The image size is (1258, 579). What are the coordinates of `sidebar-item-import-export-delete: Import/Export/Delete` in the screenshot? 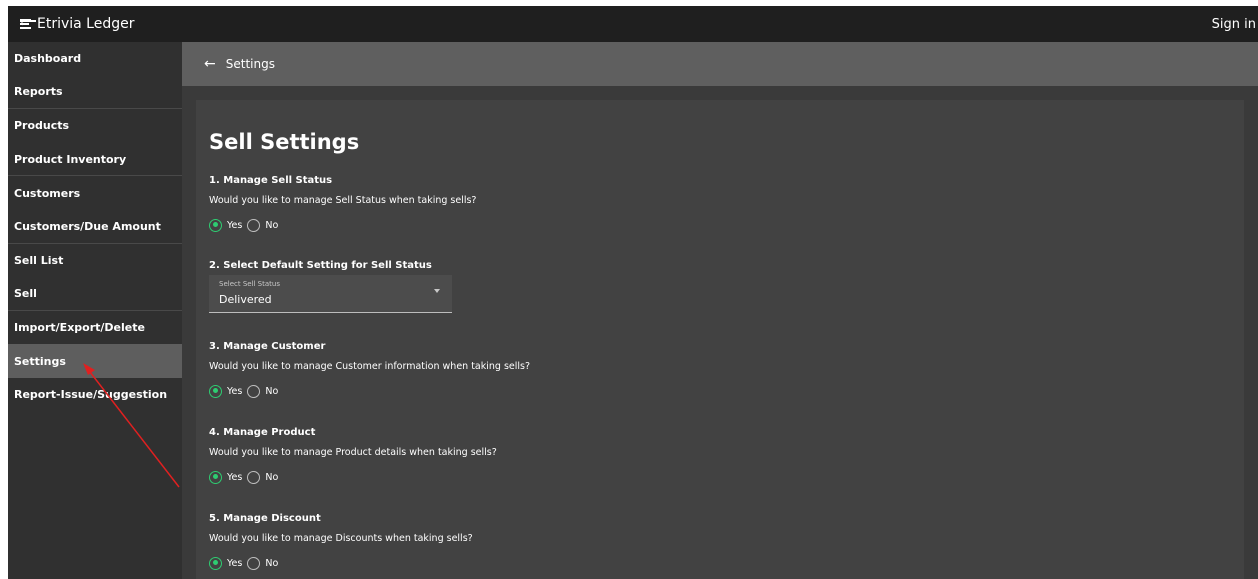 It's located at (95, 328).